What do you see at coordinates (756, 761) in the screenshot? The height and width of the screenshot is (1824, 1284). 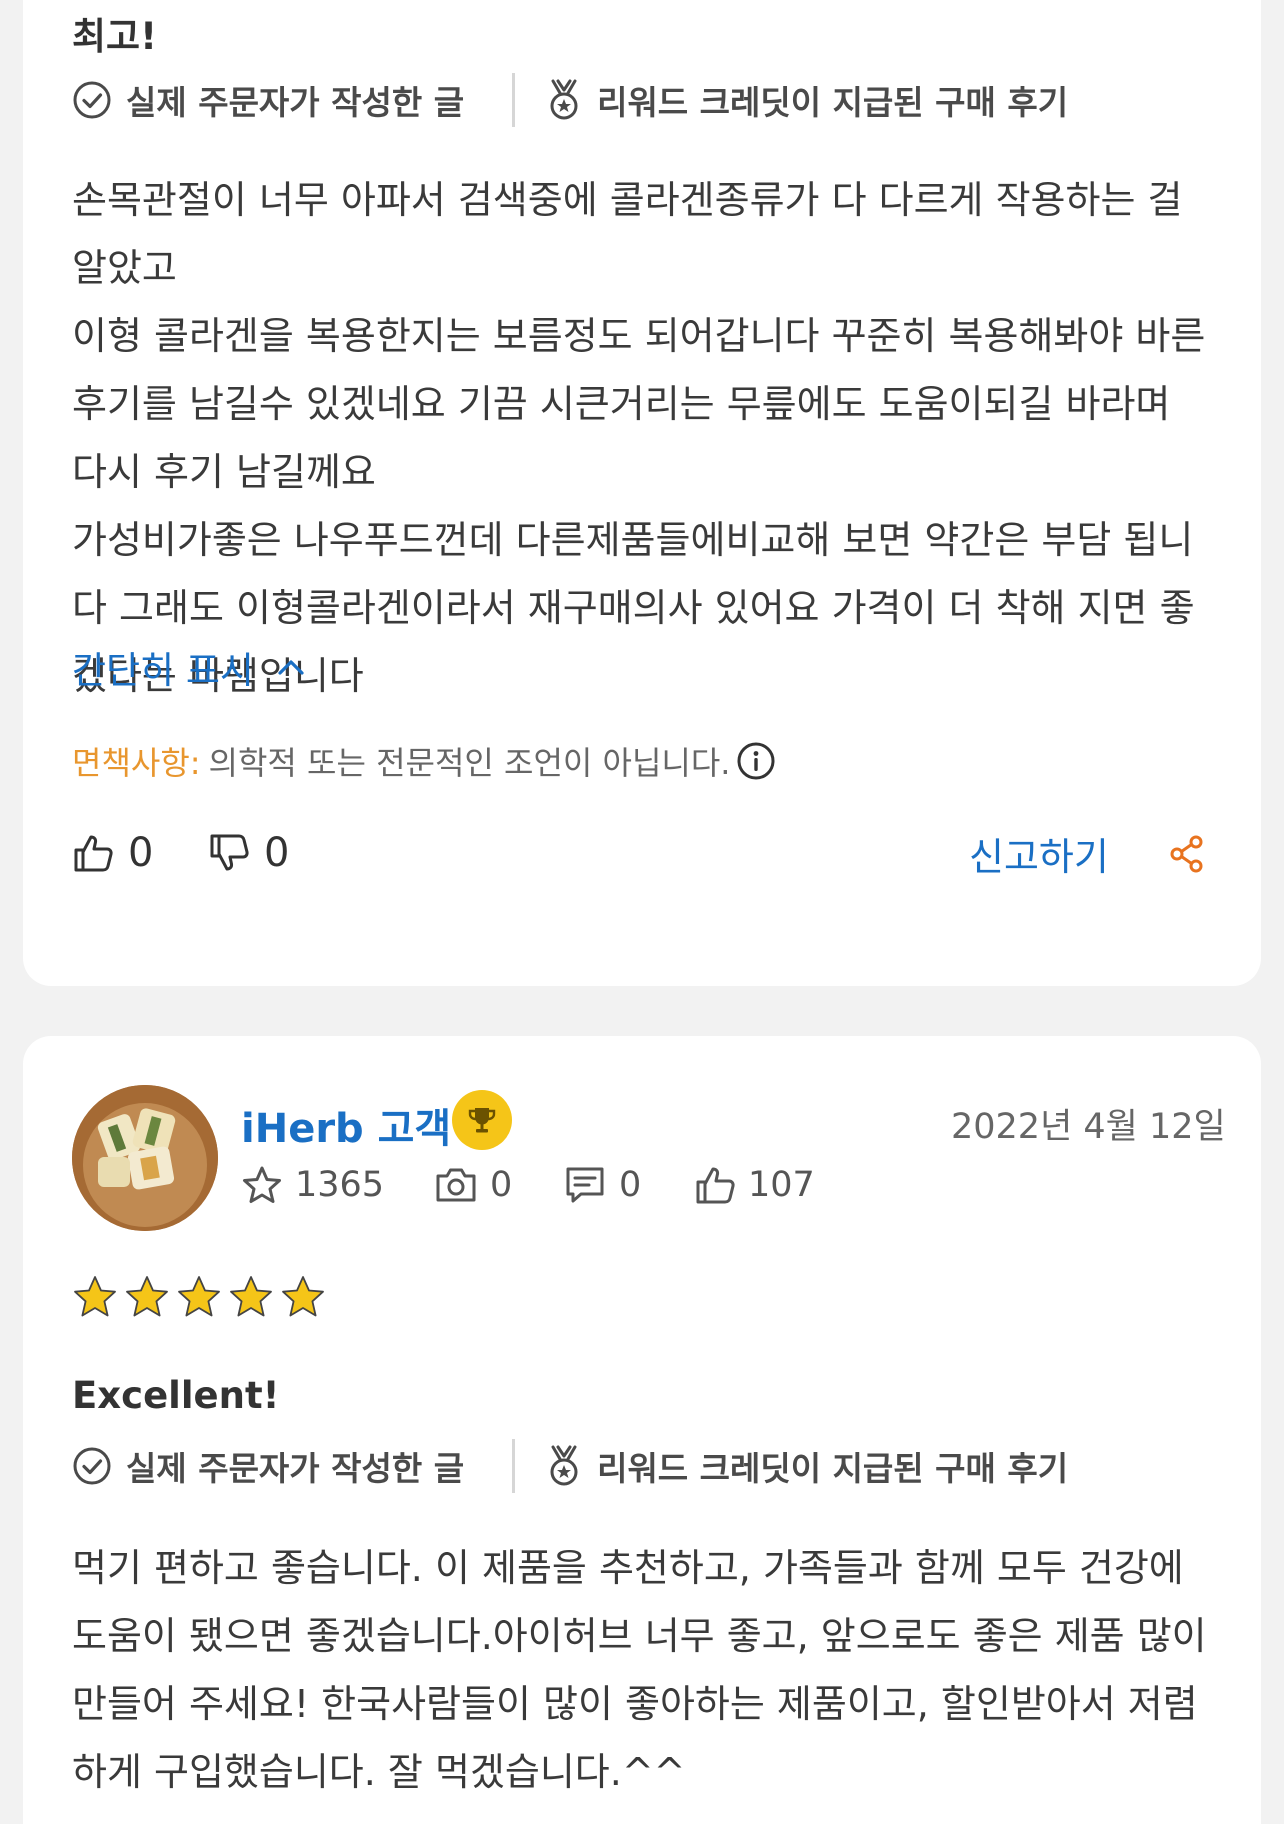 I see `info-icon` at bounding box center [756, 761].